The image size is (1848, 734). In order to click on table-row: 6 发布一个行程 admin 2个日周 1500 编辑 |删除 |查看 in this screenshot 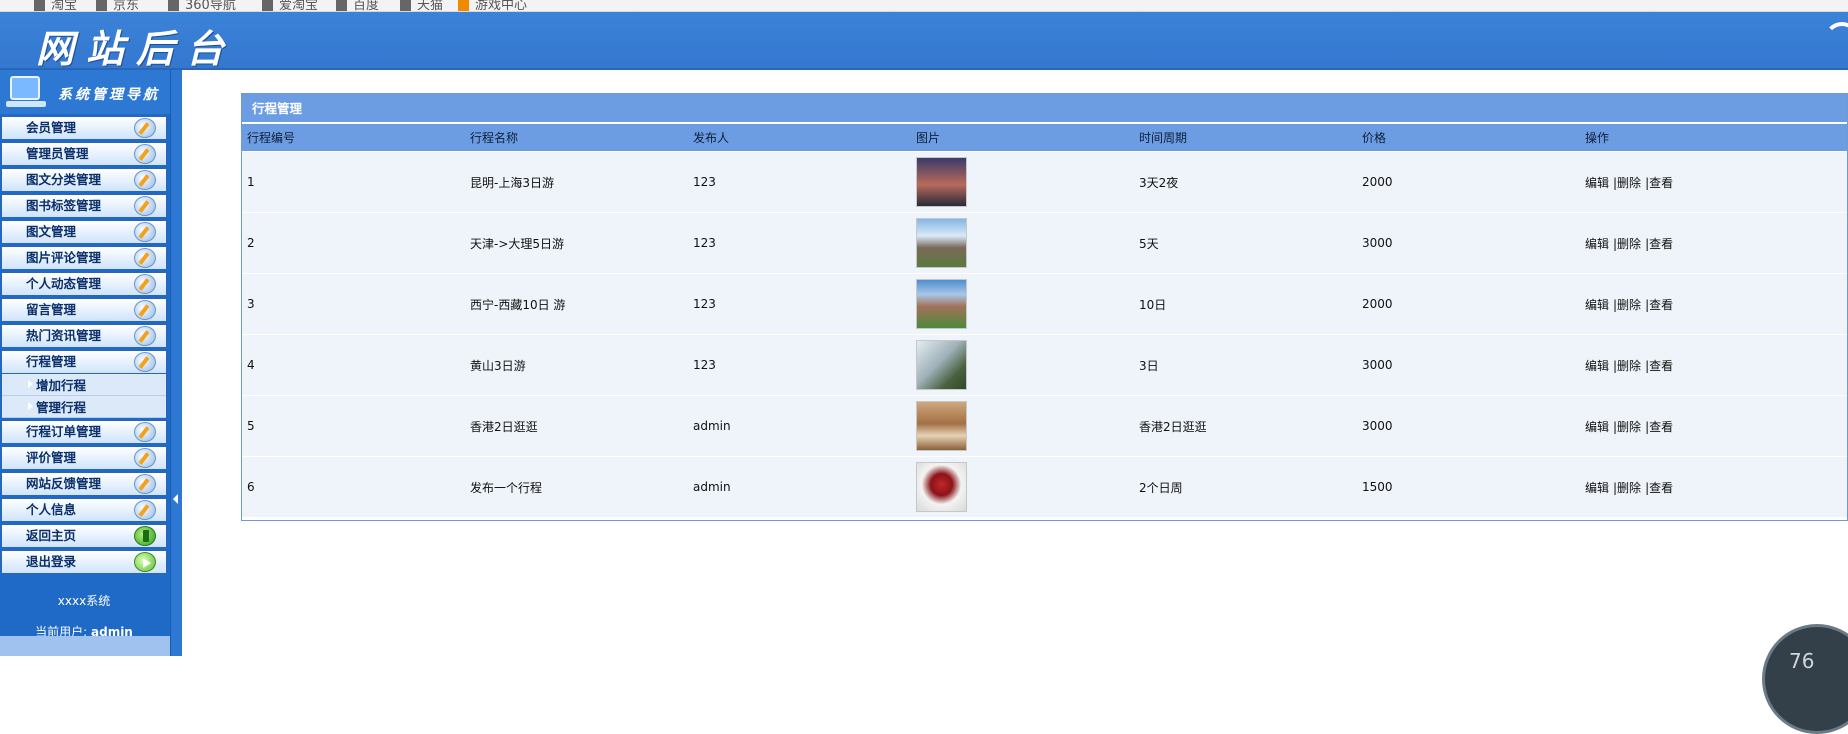, I will do `click(1044, 487)`.